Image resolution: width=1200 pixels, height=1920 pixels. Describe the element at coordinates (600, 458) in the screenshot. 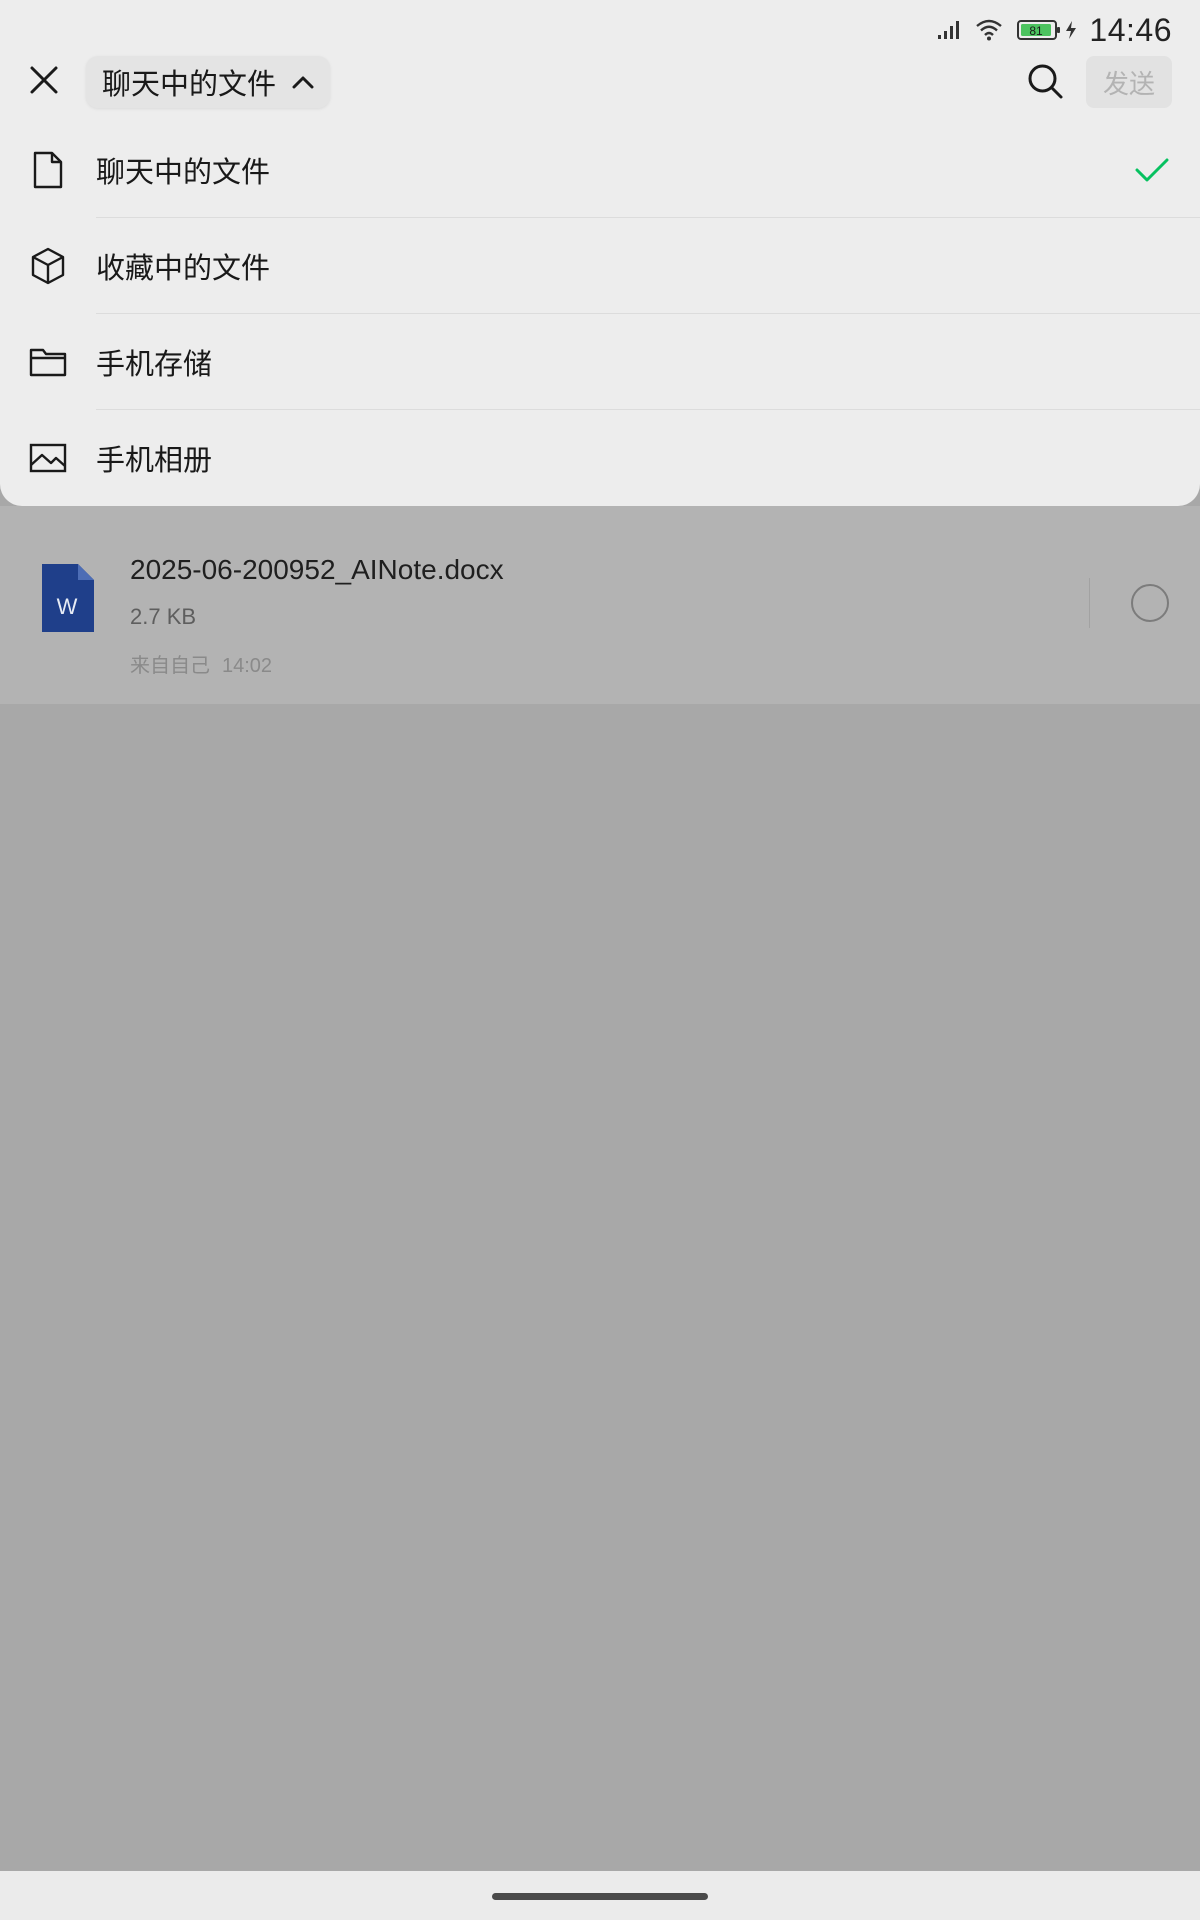

I see `menu-item-phone-album: 手机相册` at that location.